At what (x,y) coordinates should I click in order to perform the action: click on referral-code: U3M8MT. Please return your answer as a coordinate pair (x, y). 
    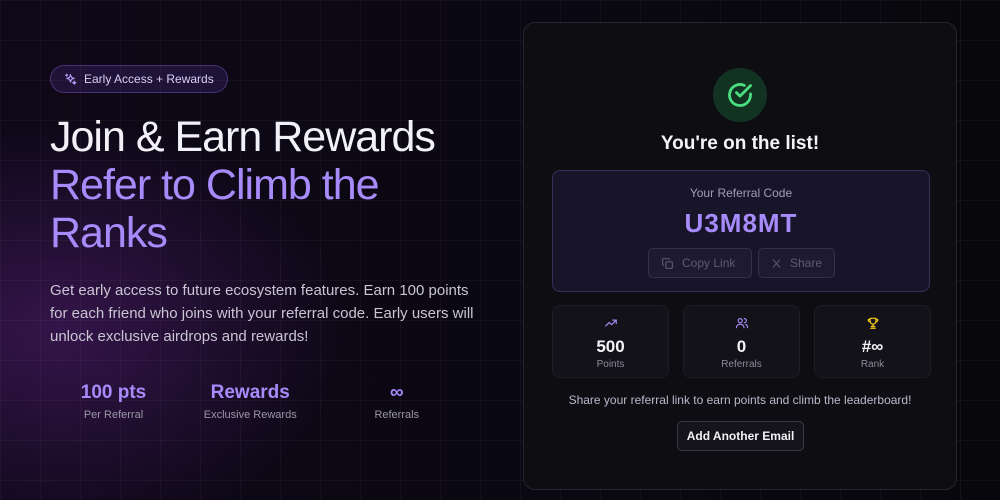
    Looking at the image, I should click on (741, 223).